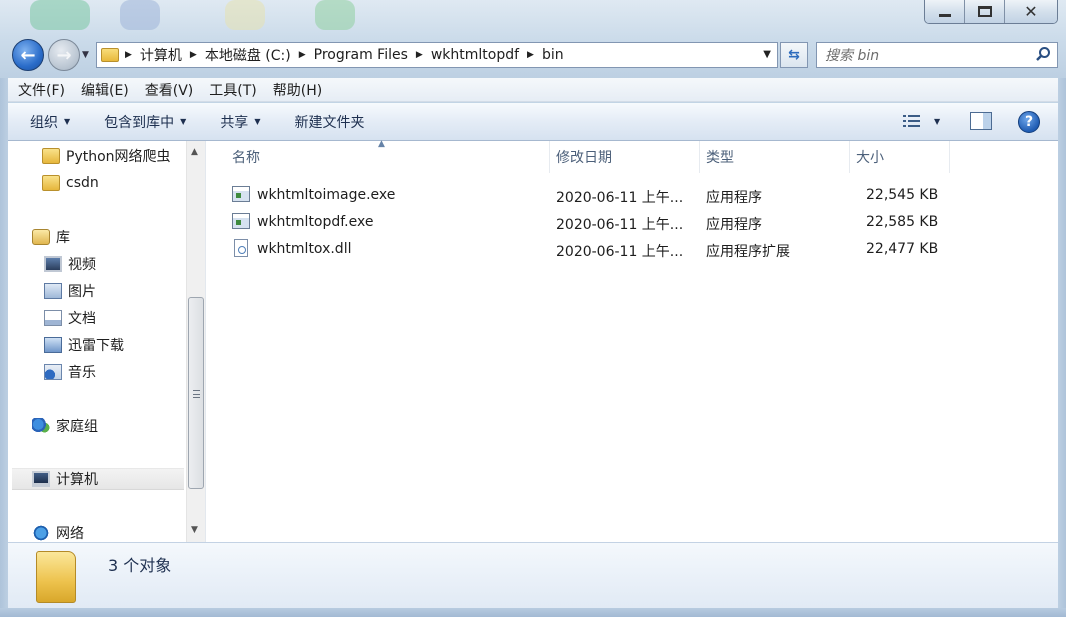 This screenshot has height=617, width=1066. Describe the element at coordinates (944, 15) in the screenshot. I see `minimize-icon` at that location.